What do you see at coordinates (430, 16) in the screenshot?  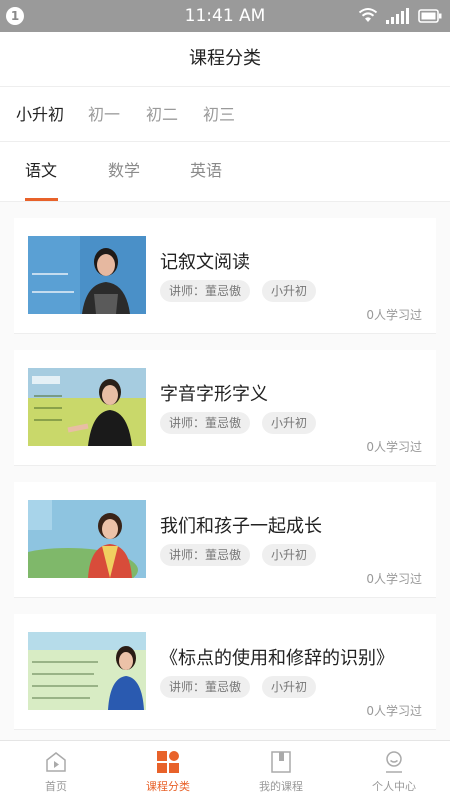 I see `battery-icon` at bounding box center [430, 16].